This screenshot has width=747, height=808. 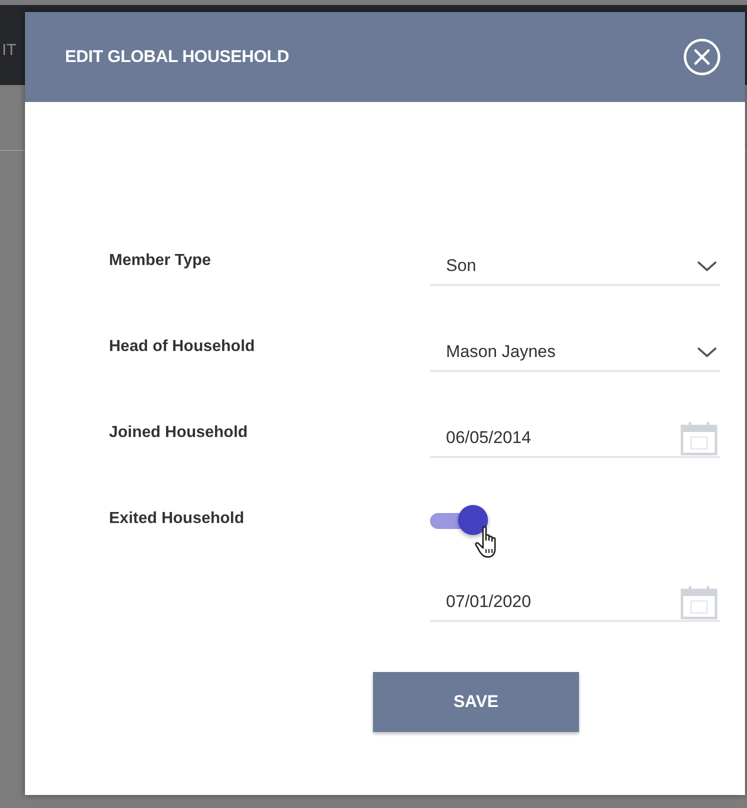 What do you see at coordinates (177, 57) in the screenshot?
I see `dialog-title: EDIT GLOBAL HOUSEHOLD` at bounding box center [177, 57].